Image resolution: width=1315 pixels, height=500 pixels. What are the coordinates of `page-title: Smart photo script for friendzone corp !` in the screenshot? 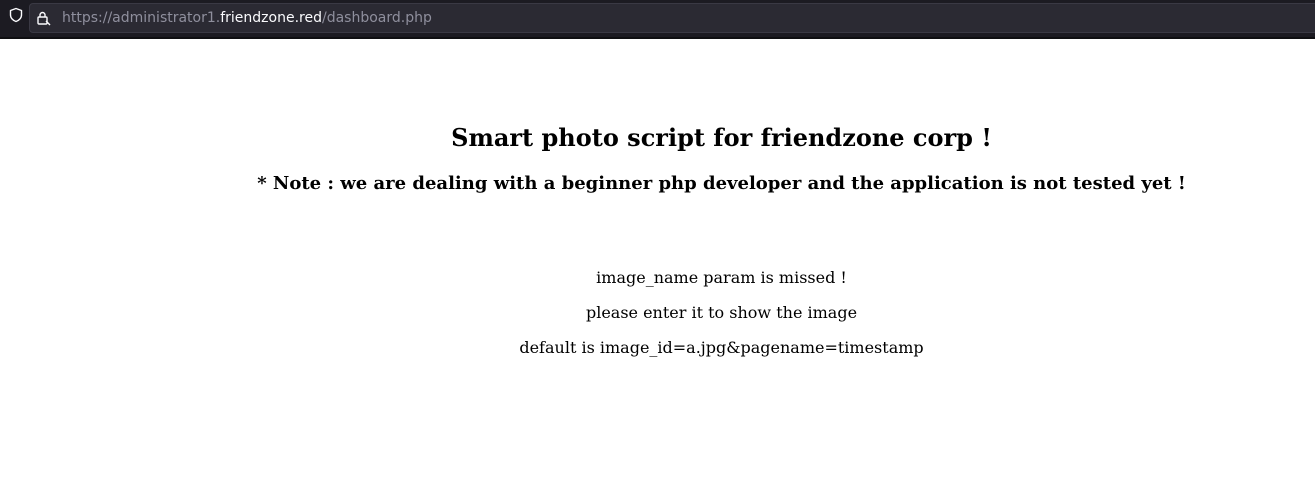 It's located at (721, 137).